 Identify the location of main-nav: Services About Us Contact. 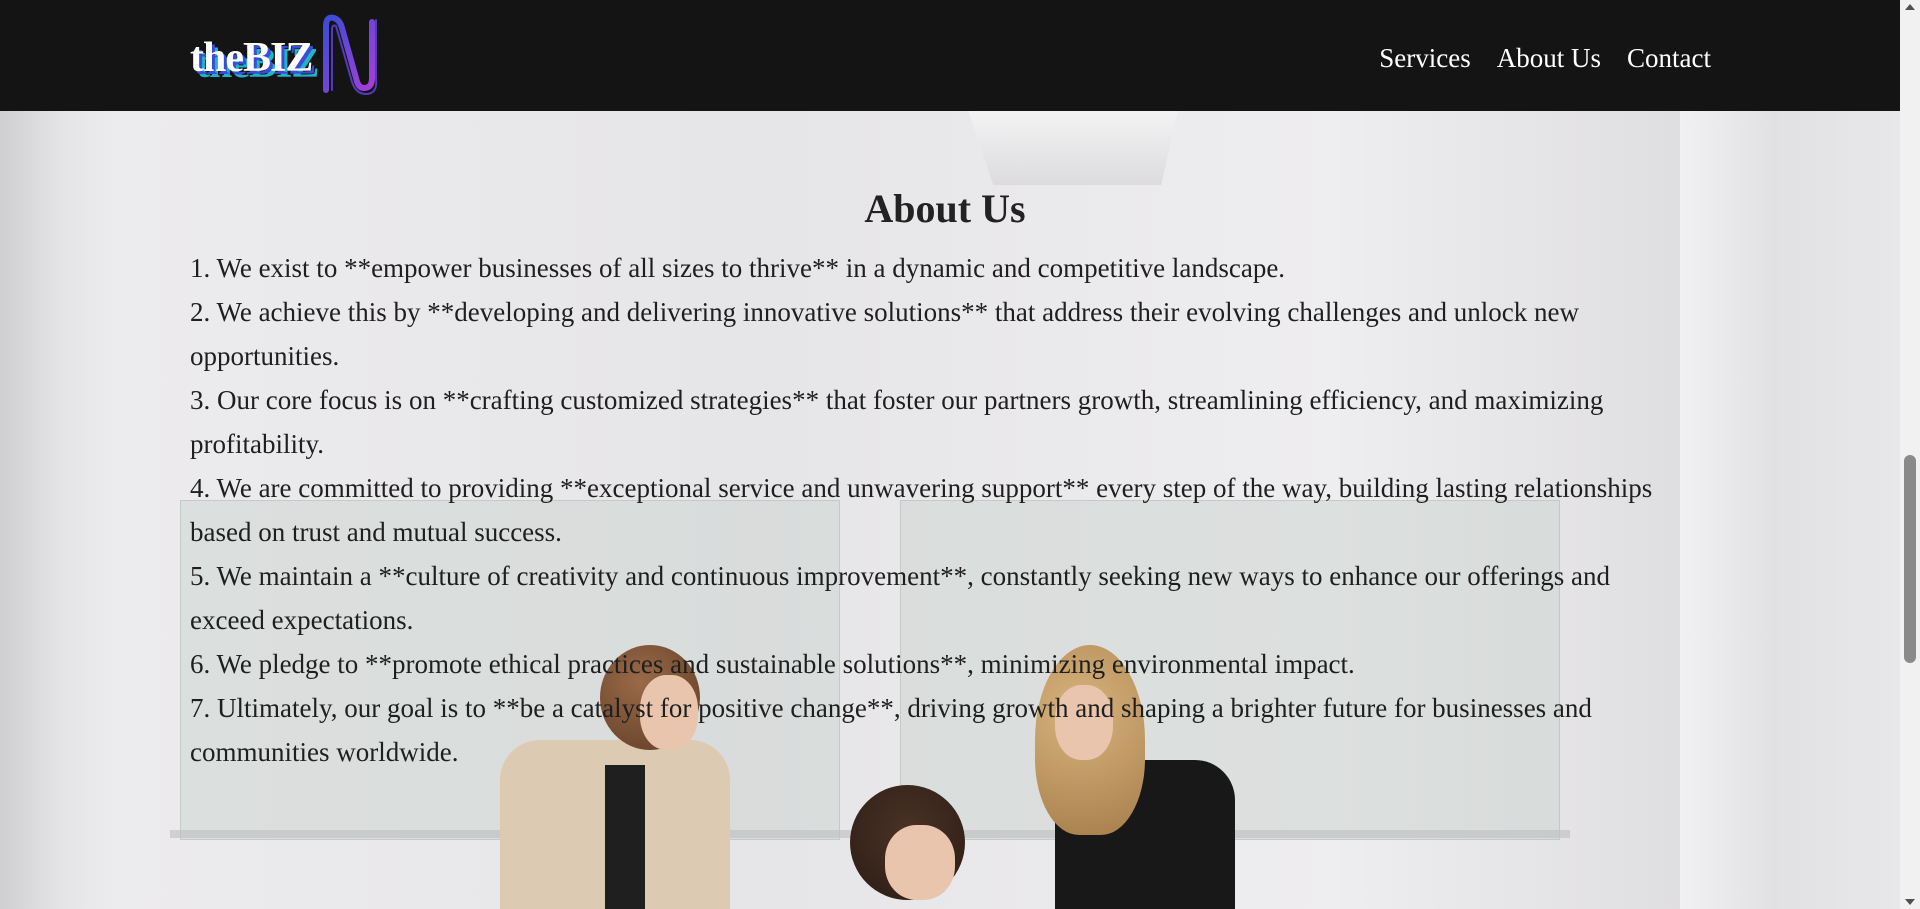
(1545, 58).